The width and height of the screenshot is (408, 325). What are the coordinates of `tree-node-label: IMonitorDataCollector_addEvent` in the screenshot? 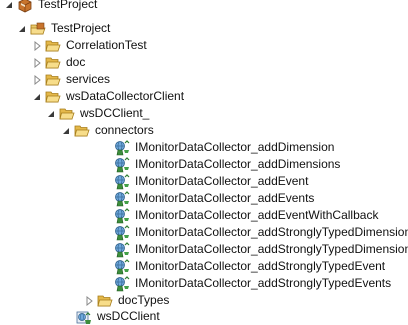 It's located at (222, 181).